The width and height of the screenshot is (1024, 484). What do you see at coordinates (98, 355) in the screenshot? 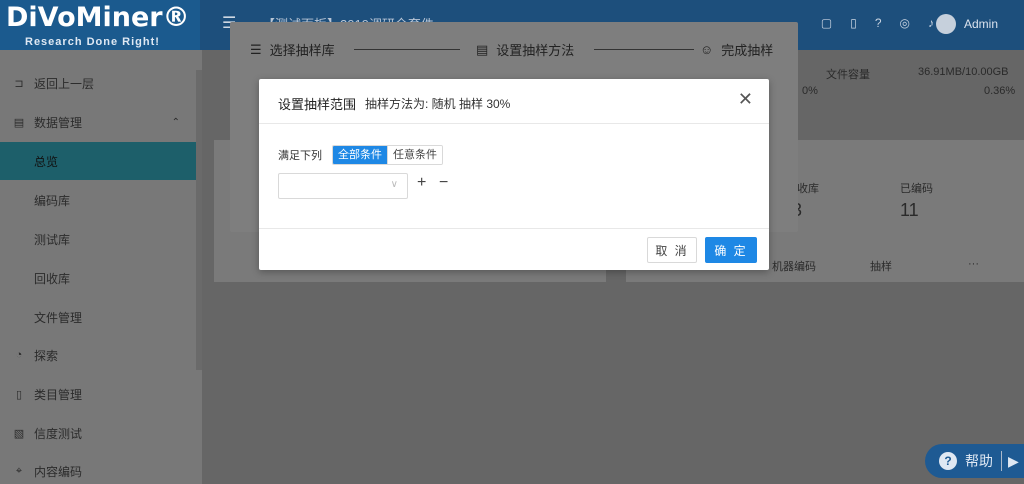
I see `sidebar-item-explore: ◔ 探索` at bounding box center [98, 355].